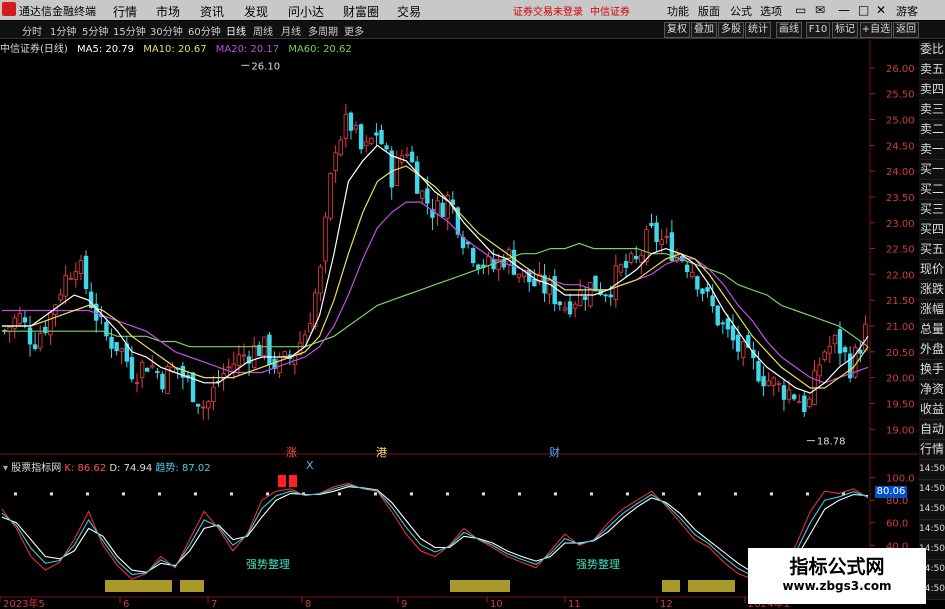 The image size is (945, 609). I want to click on sidebar-tab: 换手, so click(932, 370).